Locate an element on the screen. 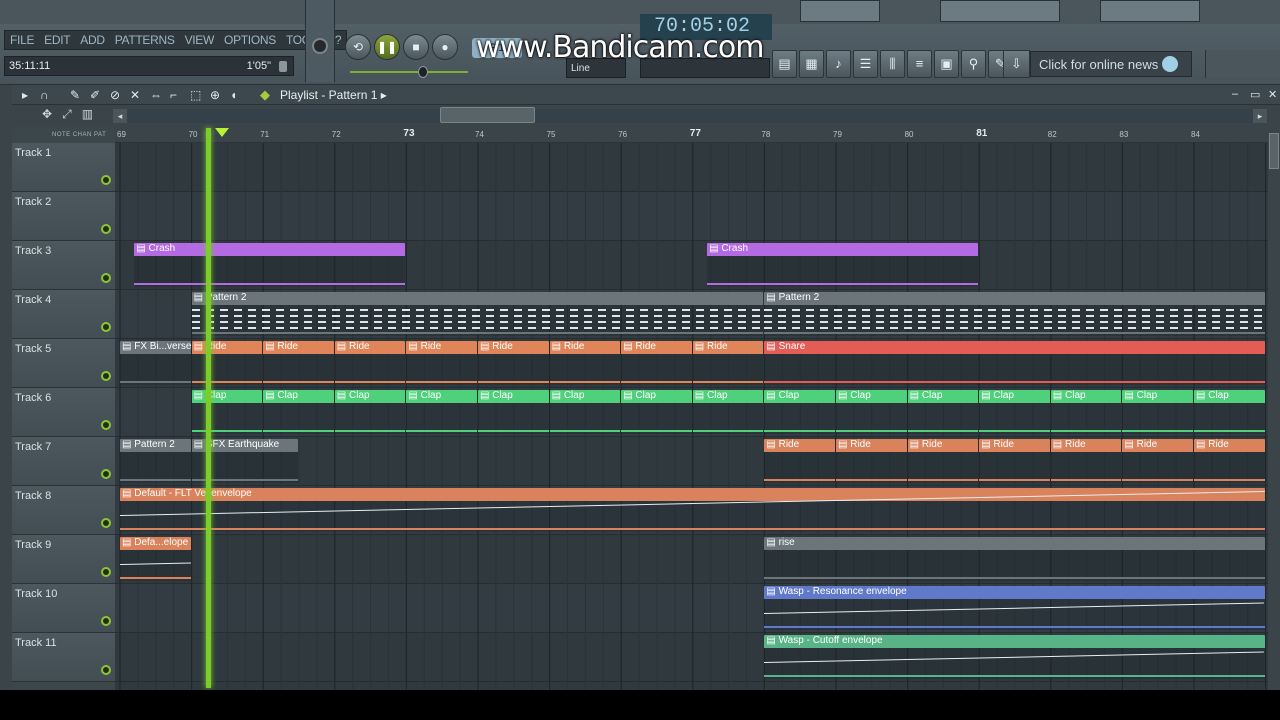 This screenshot has width=1280, height=720. plugin-icon: ⚲ is located at coordinates (973, 64).